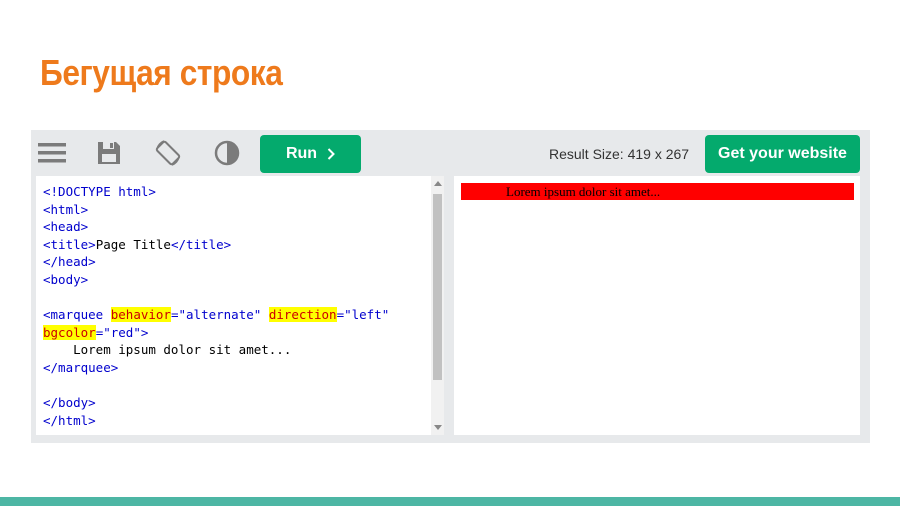 Image resolution: width=900 pixels, height=506 pixels. I want to click on code-html-close: </html>, so click(69, 420).